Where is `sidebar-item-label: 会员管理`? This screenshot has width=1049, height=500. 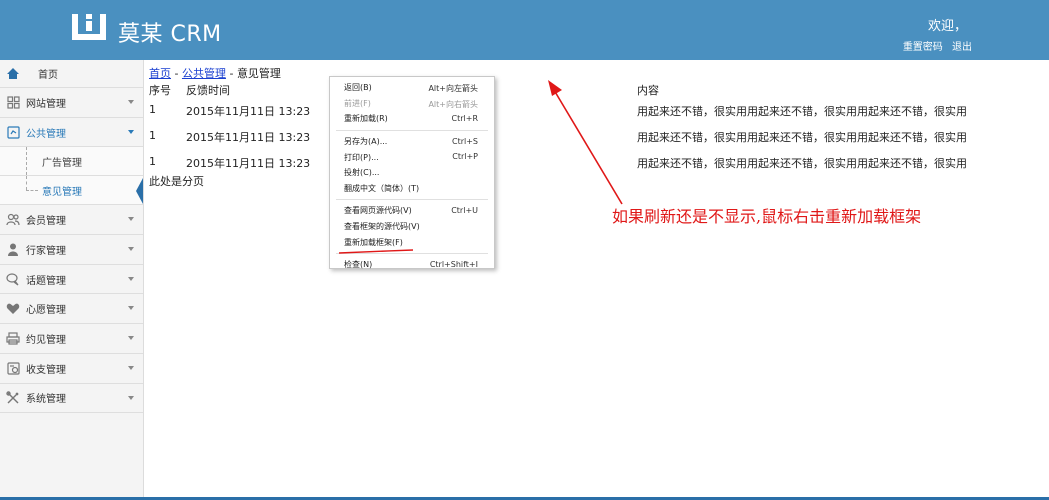 sidebar-item-label: 会员管理 is located at coordinates (46, 222).